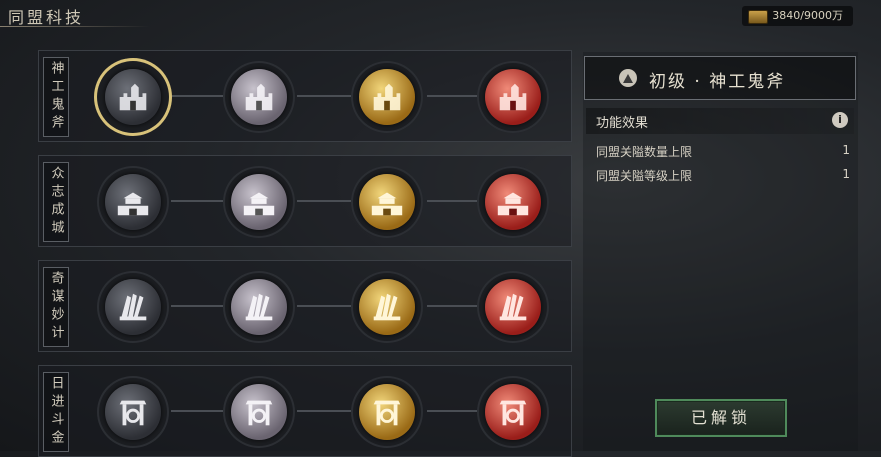 The height and width of the screenshot is (457, 881). What do you see at coordinates (721, 418) in the screenshot?
I see `unlocked-button: 已解锁` at bounding box center [721, 418].